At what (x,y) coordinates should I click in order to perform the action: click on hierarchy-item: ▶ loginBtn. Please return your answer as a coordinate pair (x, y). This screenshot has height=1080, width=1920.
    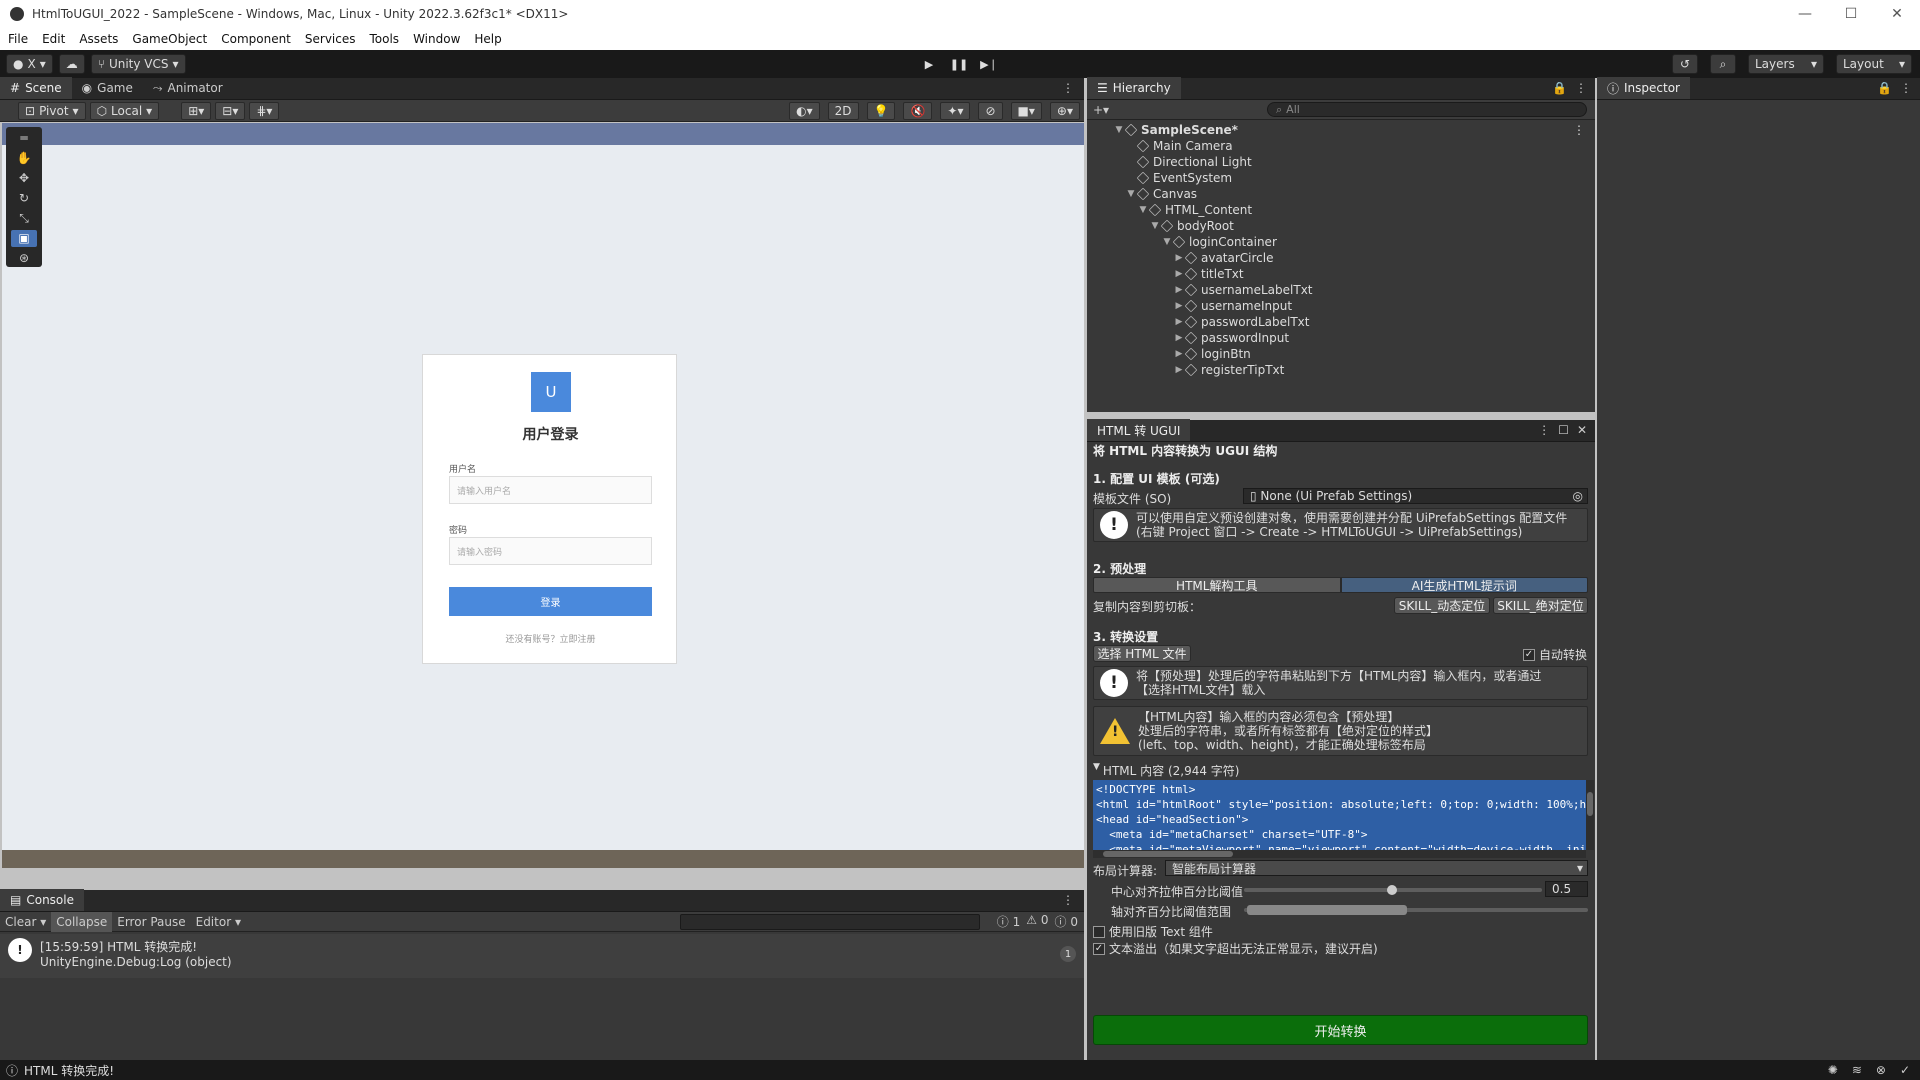
    Looking at the image, I should click on (1341, 354).